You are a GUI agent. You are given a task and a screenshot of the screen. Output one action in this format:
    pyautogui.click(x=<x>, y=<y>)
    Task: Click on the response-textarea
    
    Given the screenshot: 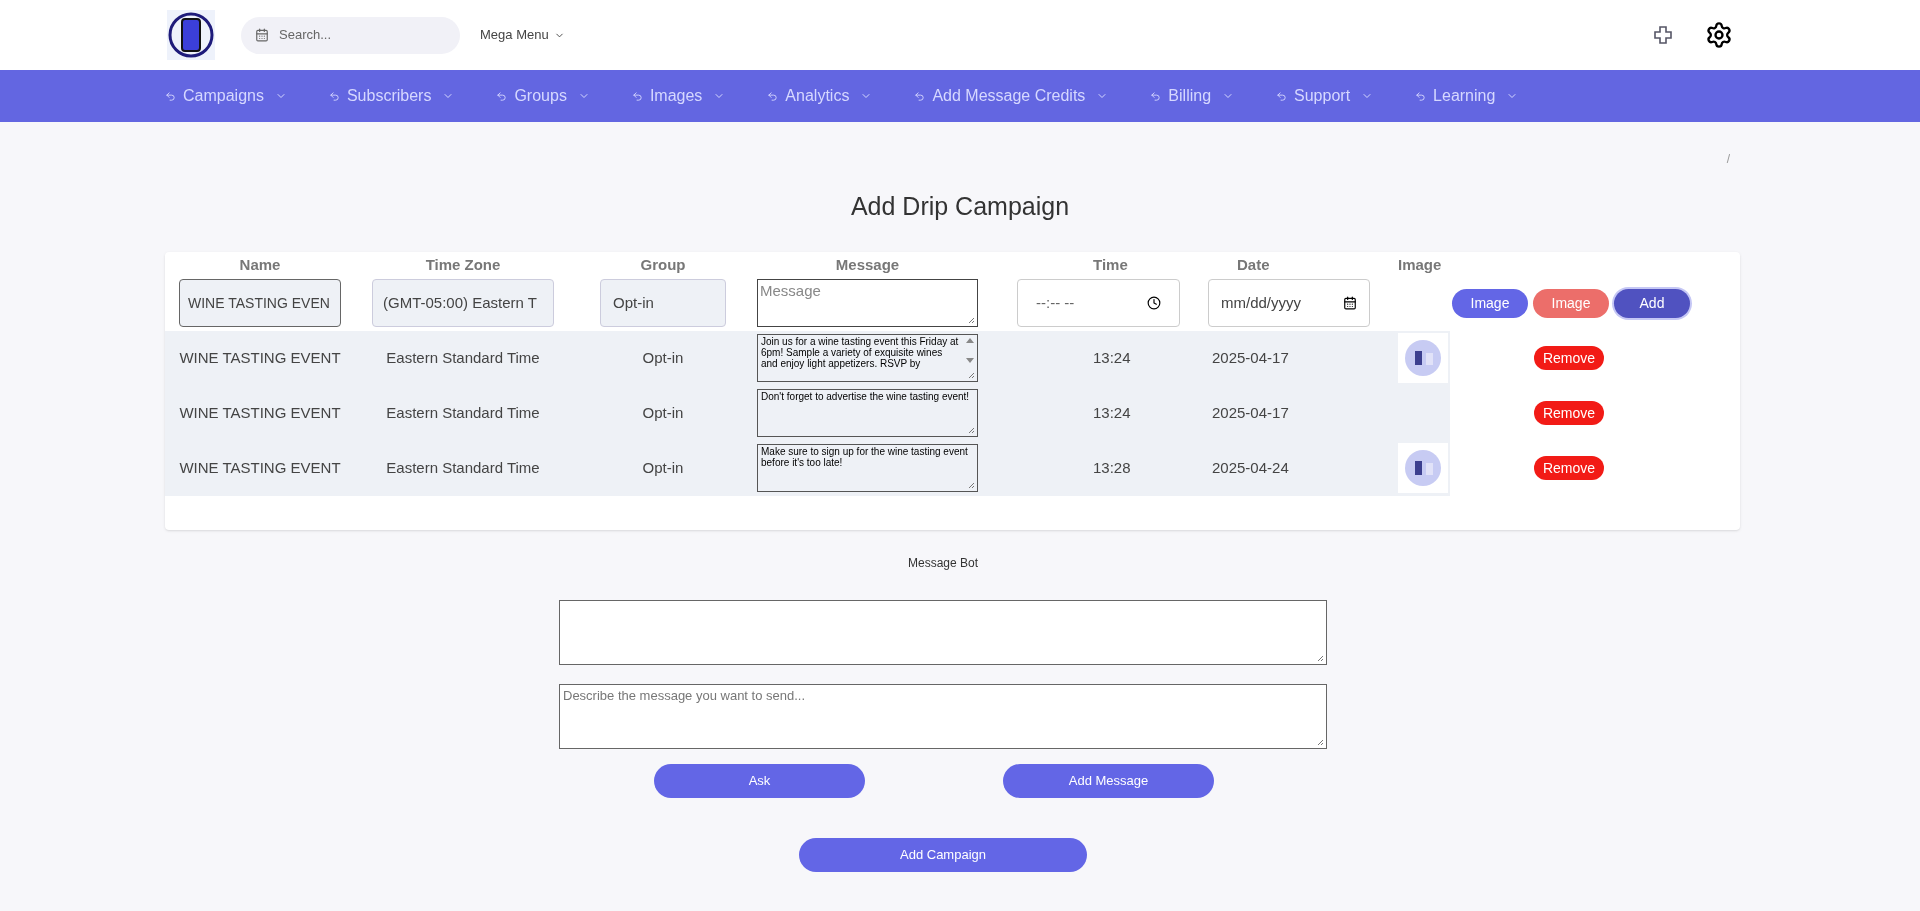 What is the action you would take?
    pyautogui.click(x=943, y=632)
    